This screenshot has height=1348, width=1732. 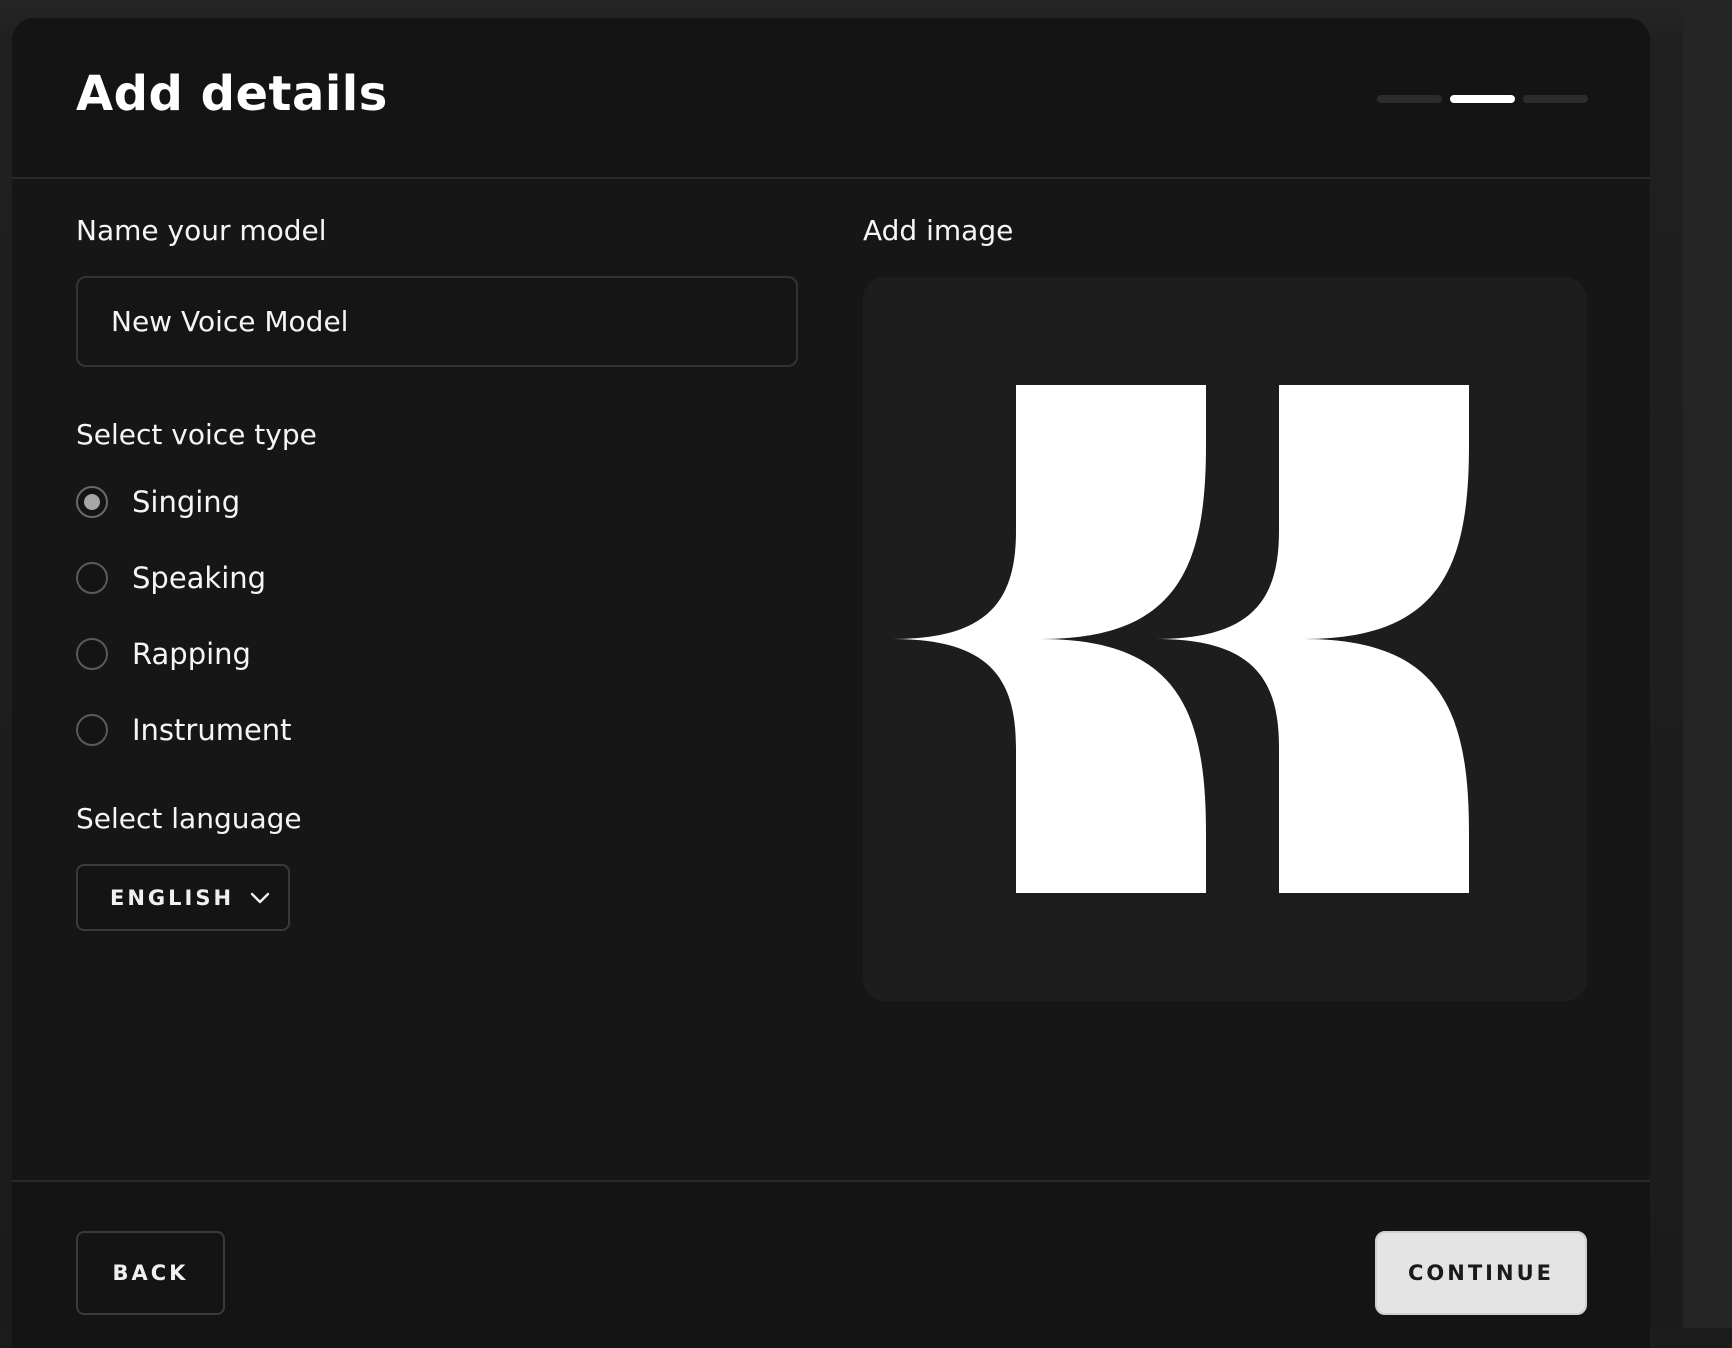 What do you see at coordinates (212, 730) in the screenshot?
I see `voice-type-option-label: Instrument` at bounding box center [212, 730].